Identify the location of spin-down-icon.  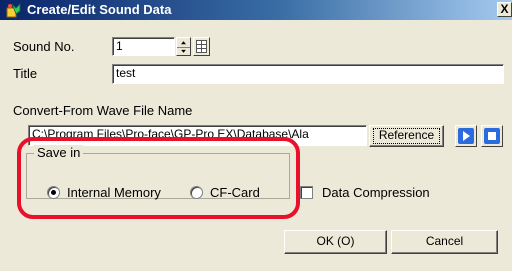
(183, 51).